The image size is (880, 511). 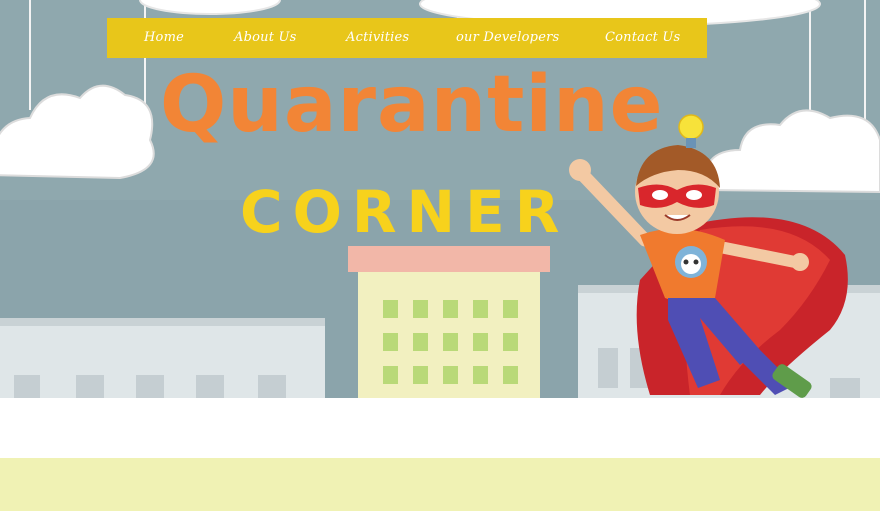 What do you see at coordinates (440, 428) in the screenshot?
I see `content-spacer` at bounding box center [440, 428].